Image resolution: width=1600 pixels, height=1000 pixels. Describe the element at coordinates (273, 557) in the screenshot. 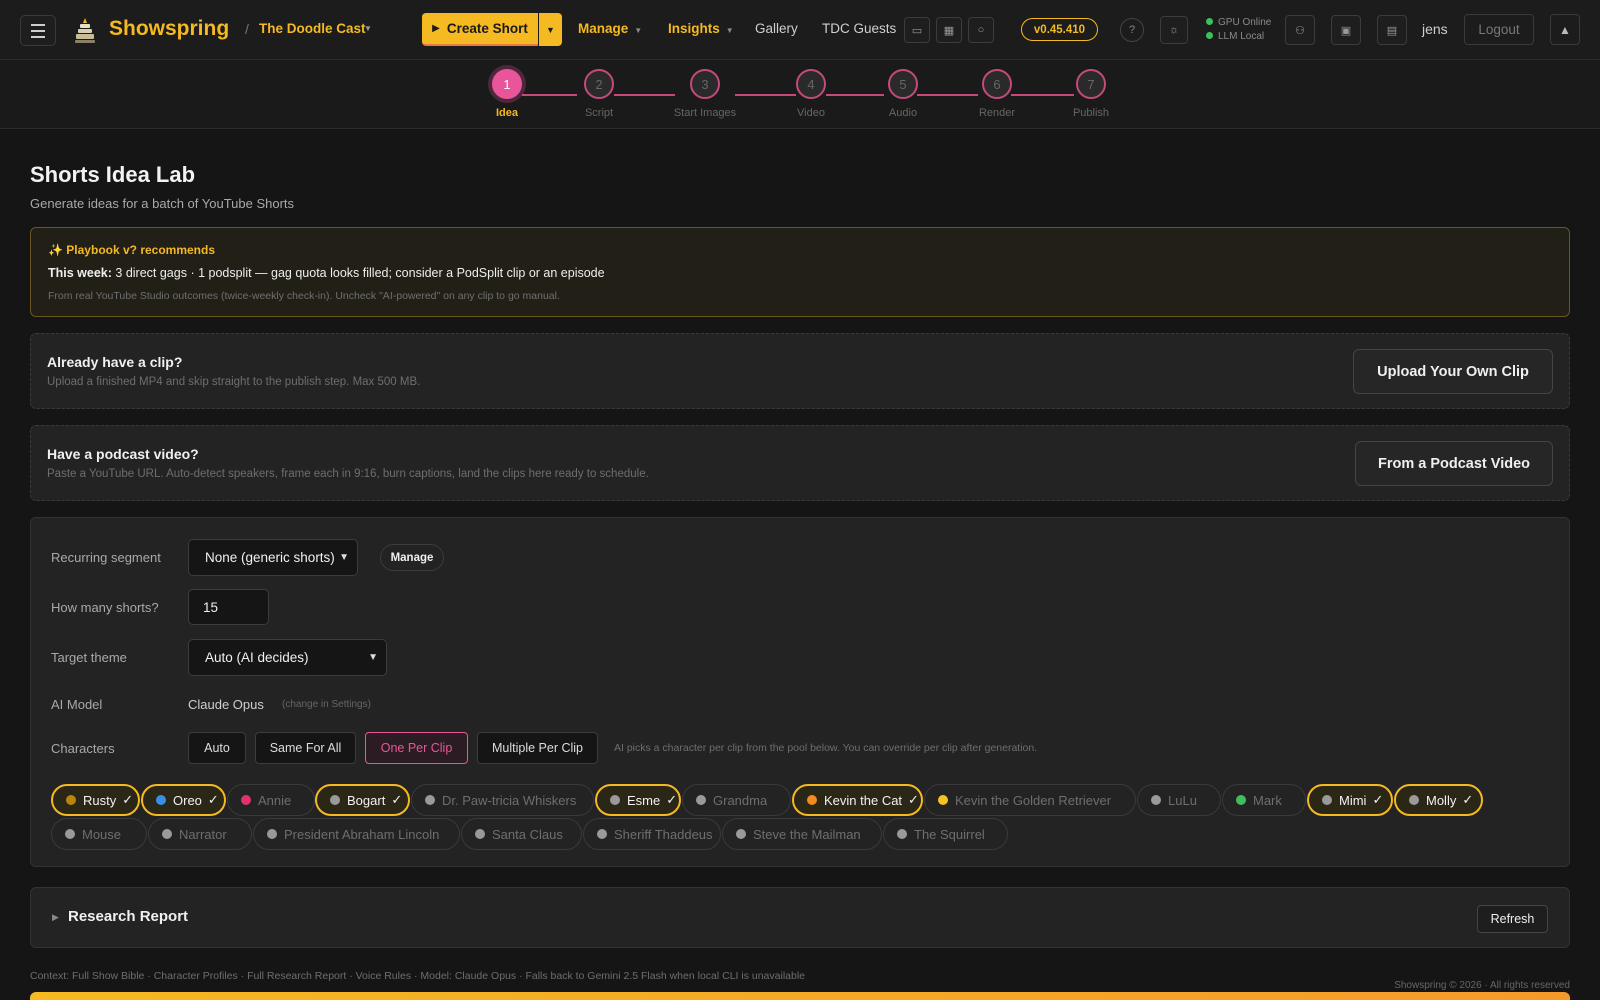

I see `segment-select: None (generic shorts) ▼` at that location.